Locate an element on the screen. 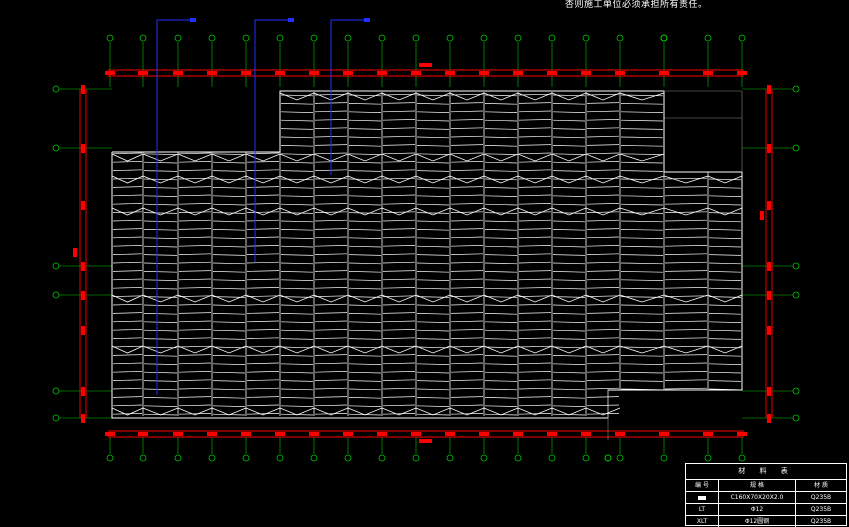 The image size is (849, 527). header-spec: 规 格 is located at coordinates (757, 485).